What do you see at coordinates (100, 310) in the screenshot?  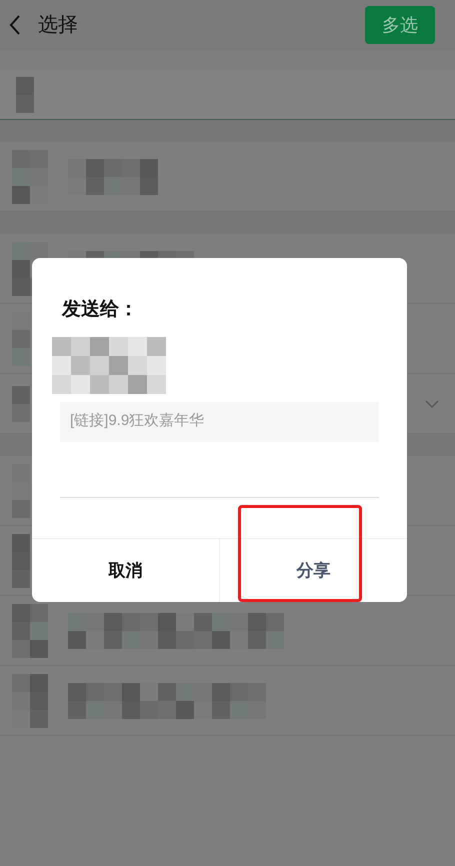 I see `dialog-title: 发送给：` at bounding box center [100, 310].